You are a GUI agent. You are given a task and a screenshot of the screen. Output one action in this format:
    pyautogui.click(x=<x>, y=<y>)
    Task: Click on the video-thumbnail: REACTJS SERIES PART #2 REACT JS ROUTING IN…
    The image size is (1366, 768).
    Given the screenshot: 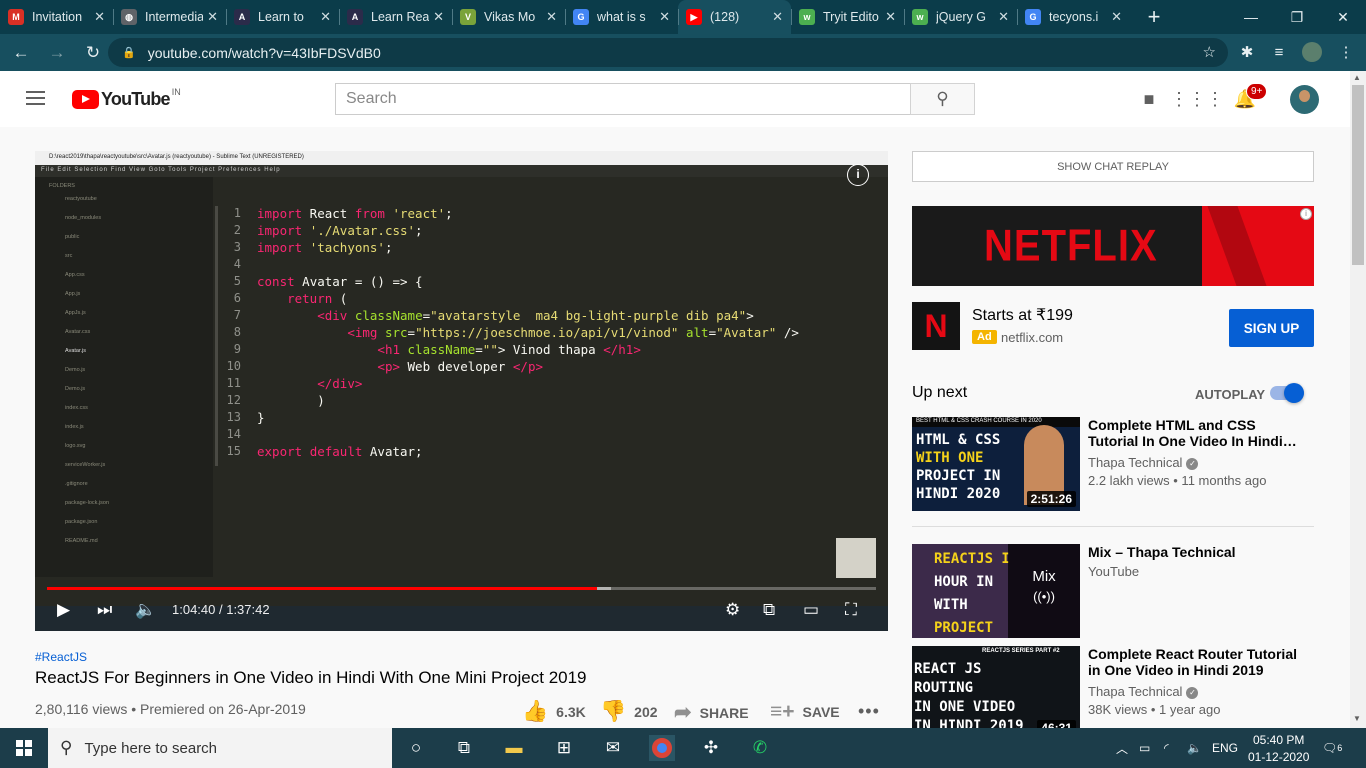 What is the action you would take?
    pyautogui.click(x=996, y=687)
    